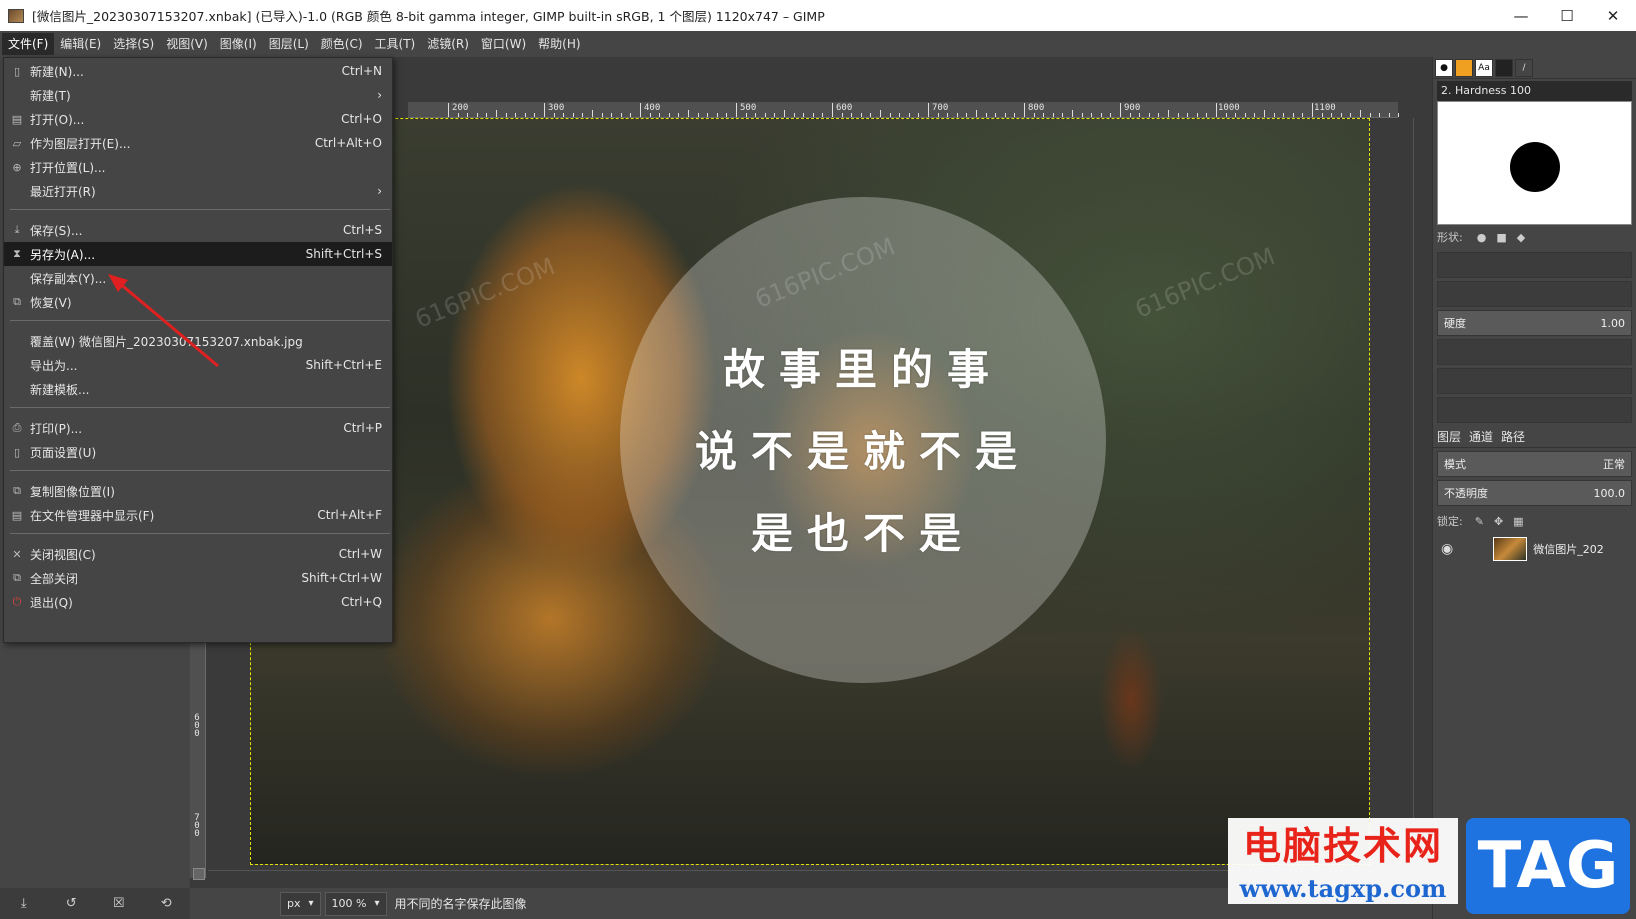  Describe the element at coordinates (863, 452) in the screenshot. I see `poem-text: 故事里的事 说不是就不是 是也不是` at that location.